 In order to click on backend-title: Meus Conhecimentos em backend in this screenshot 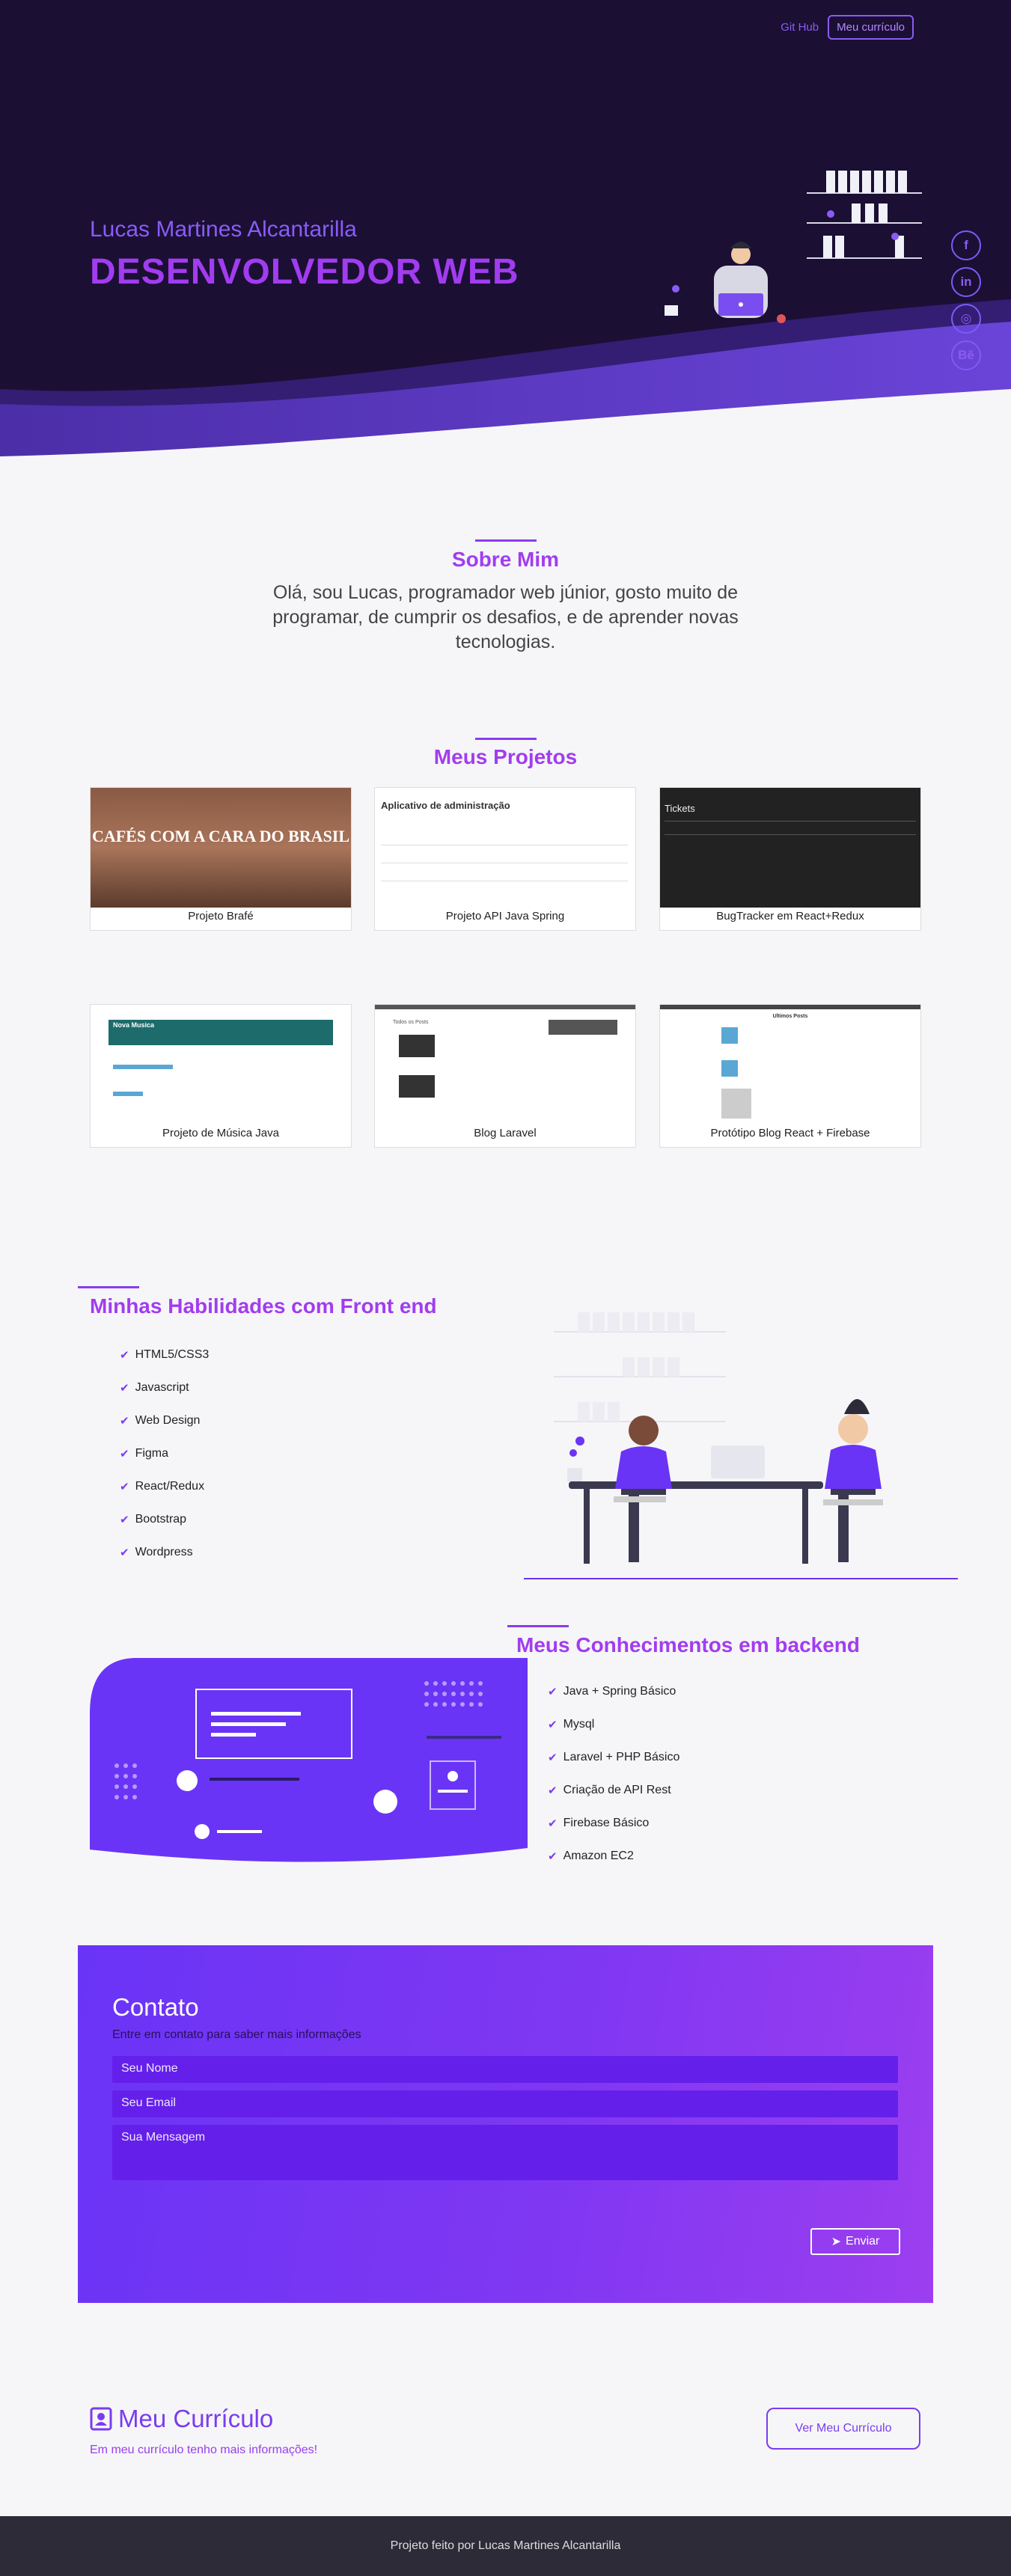, I will do `click(688, 1645)`.